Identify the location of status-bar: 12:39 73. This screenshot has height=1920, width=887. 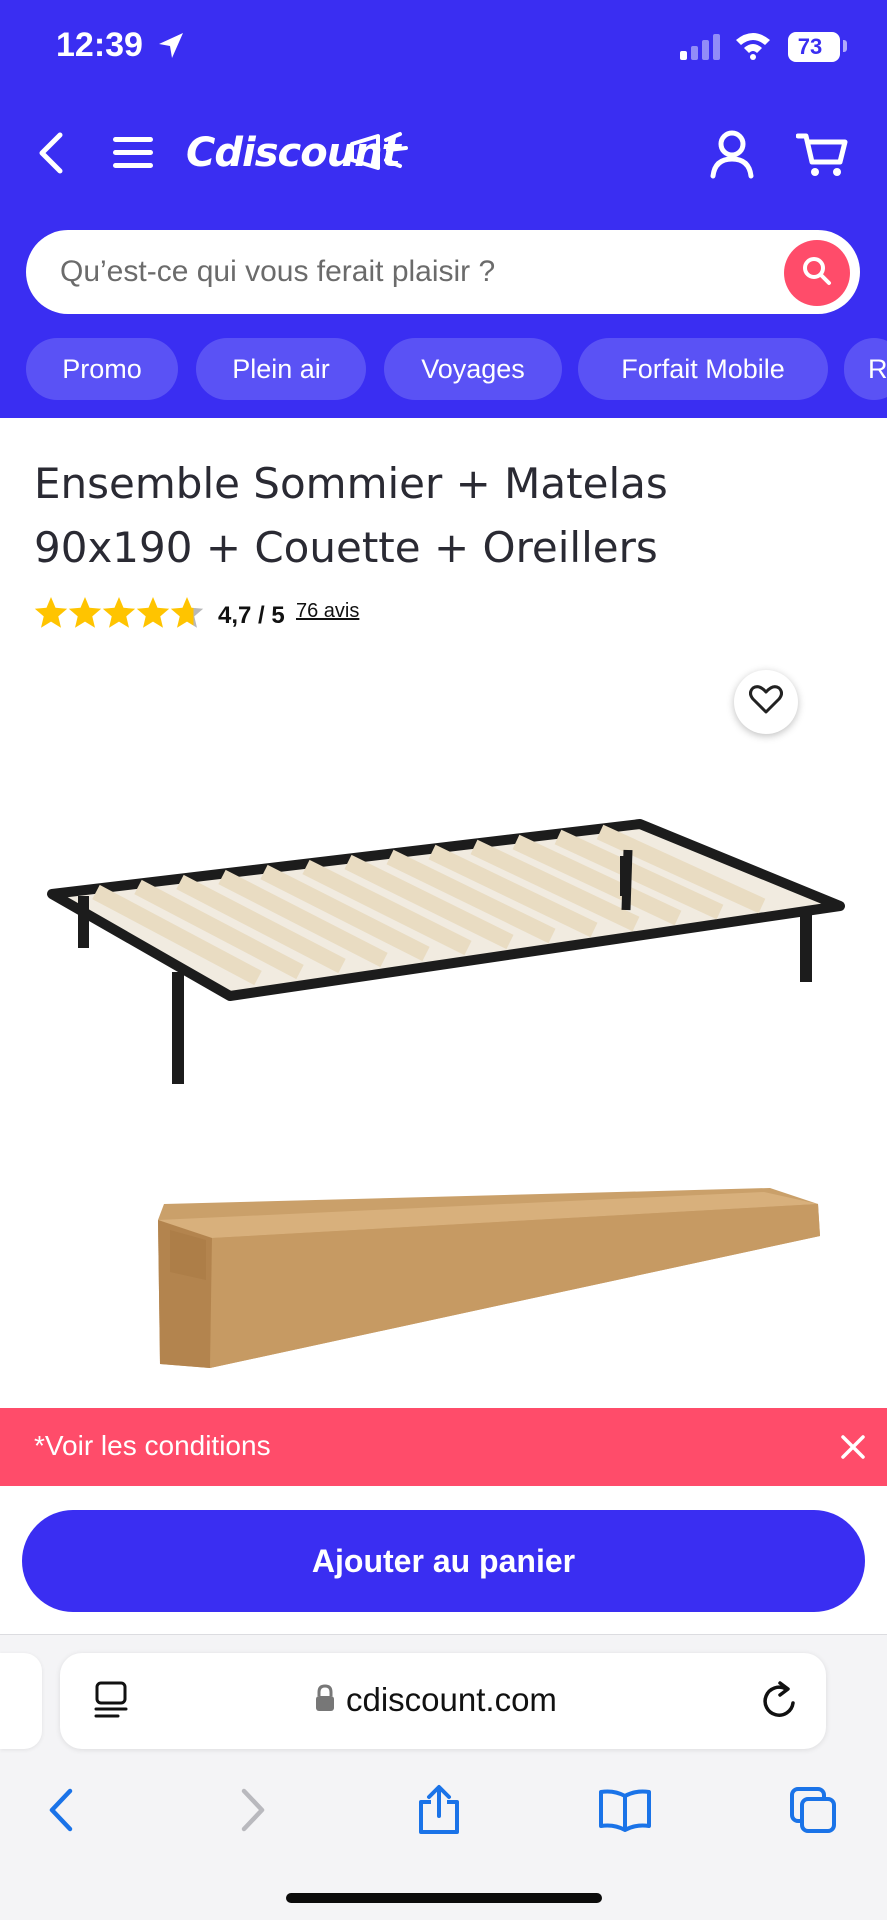
(443, 48).